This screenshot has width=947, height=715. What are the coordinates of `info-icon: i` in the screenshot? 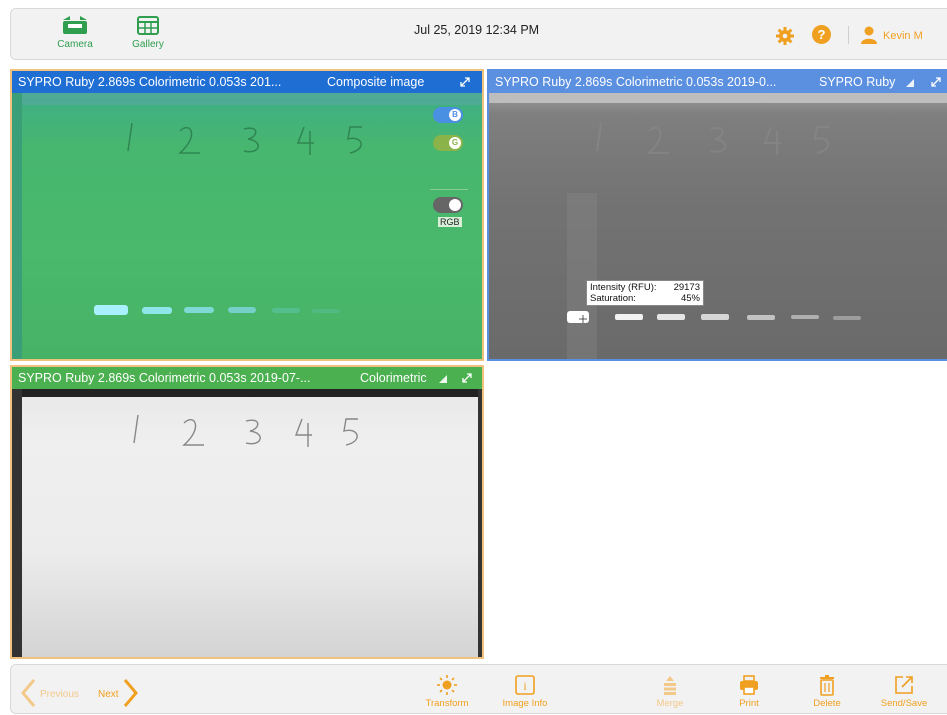 It's located at (525, 685).